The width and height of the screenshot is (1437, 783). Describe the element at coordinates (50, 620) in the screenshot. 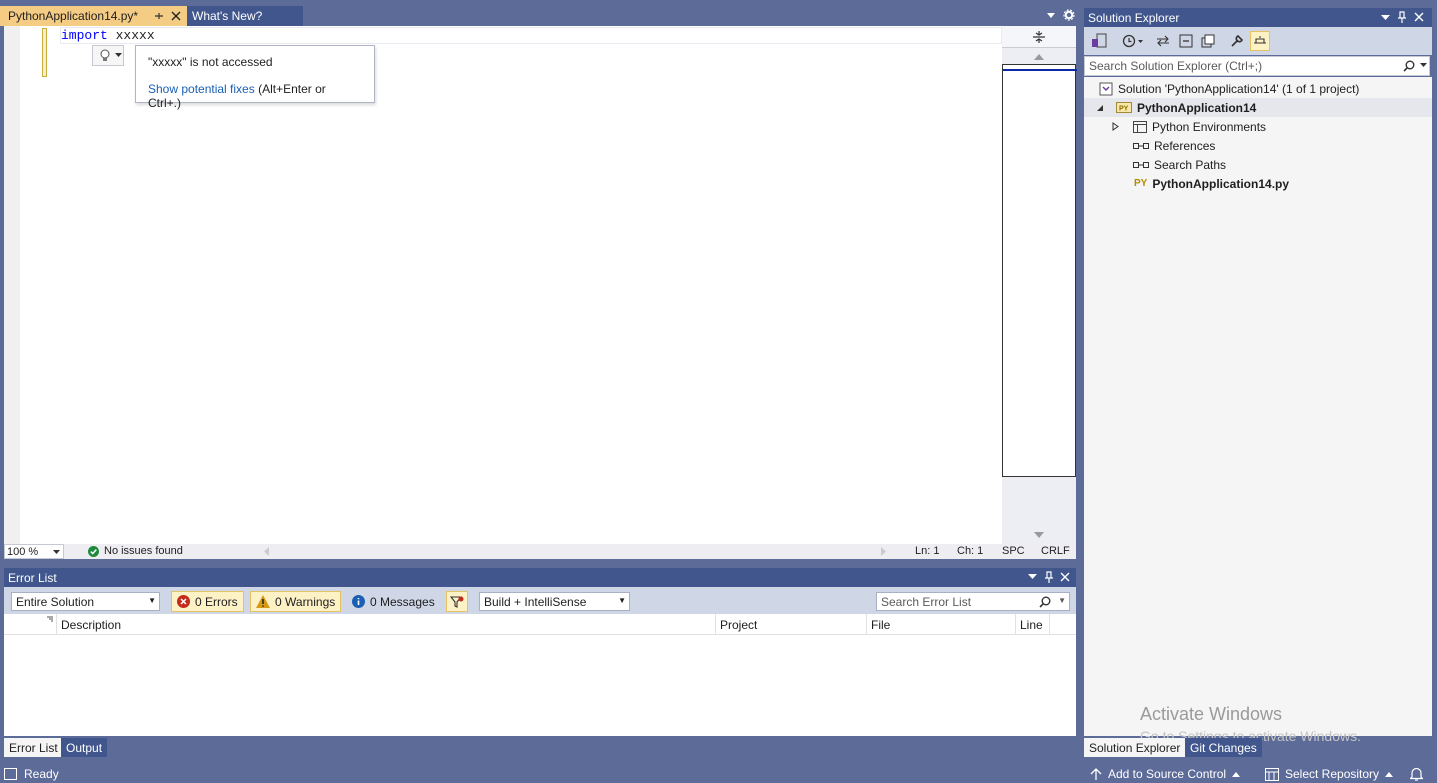

I see `column-sort-icon` at that location.